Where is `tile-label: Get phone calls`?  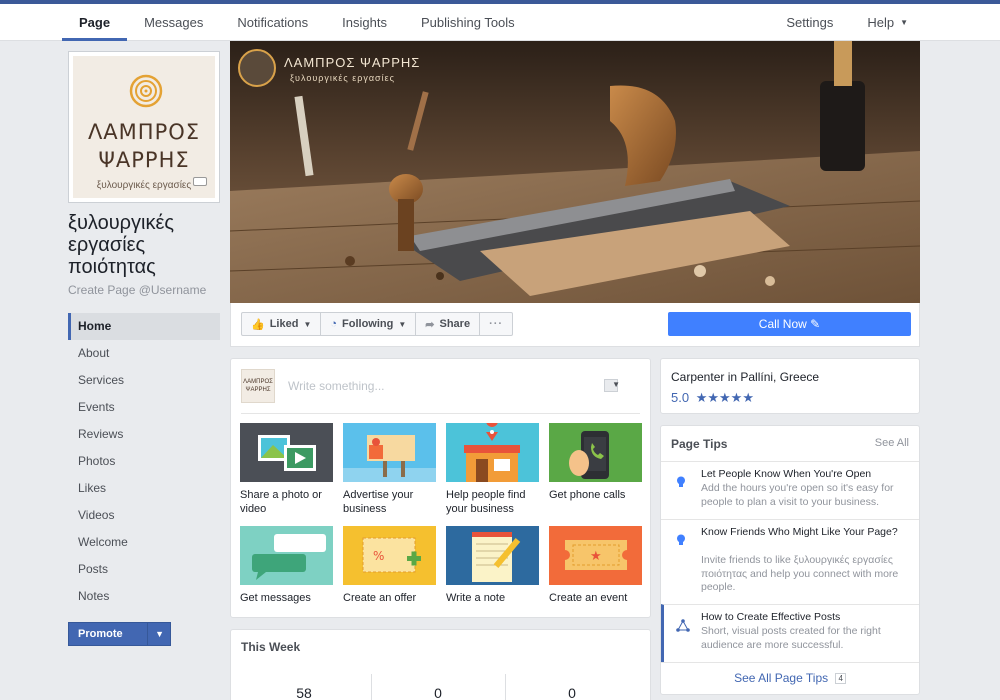
tile-label: Get phone calls is located at coordinates (587, 495).